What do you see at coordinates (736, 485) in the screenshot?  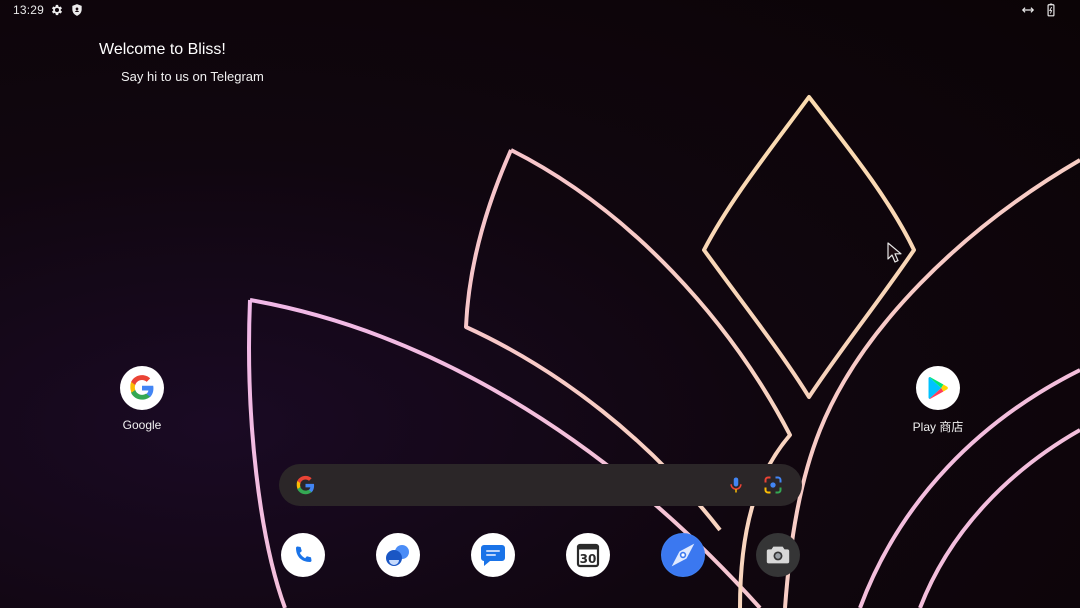 I see `microphone-icon` at bounding box center [736, 485].